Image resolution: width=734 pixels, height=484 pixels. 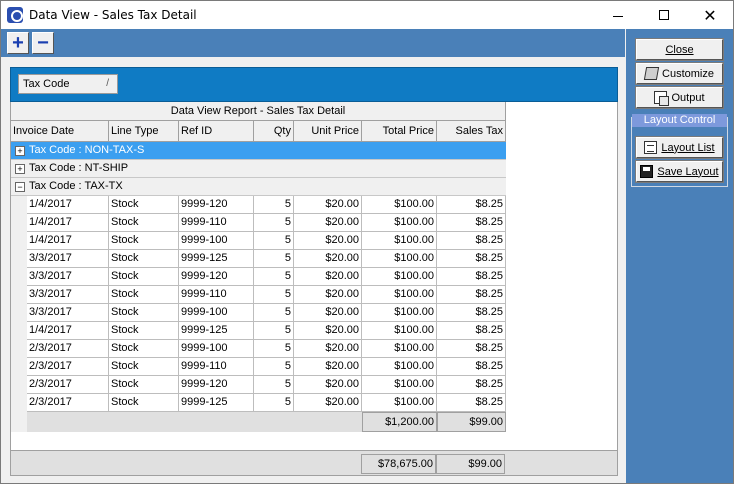 I want to click on customize-button: Customize, so click(x=679, y=73).